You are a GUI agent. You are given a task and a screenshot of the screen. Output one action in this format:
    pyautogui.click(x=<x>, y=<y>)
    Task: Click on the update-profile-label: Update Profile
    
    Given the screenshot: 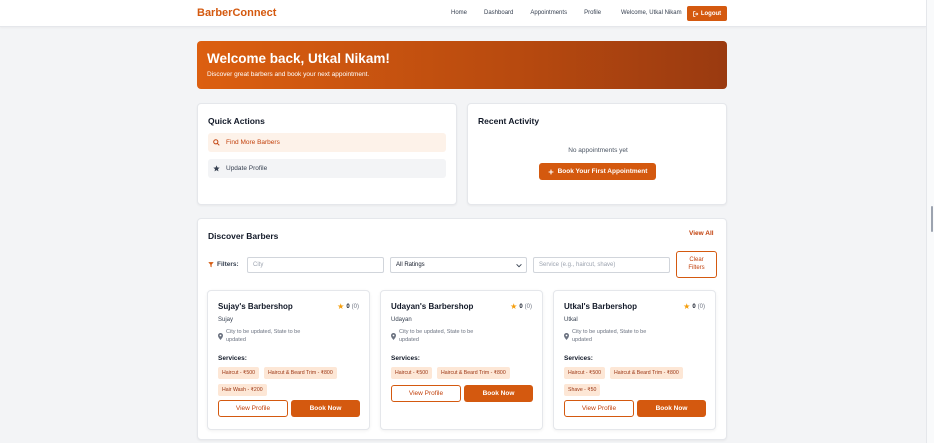 What is the action you would take?
    pyautogui.click(x=247, y=168)
    